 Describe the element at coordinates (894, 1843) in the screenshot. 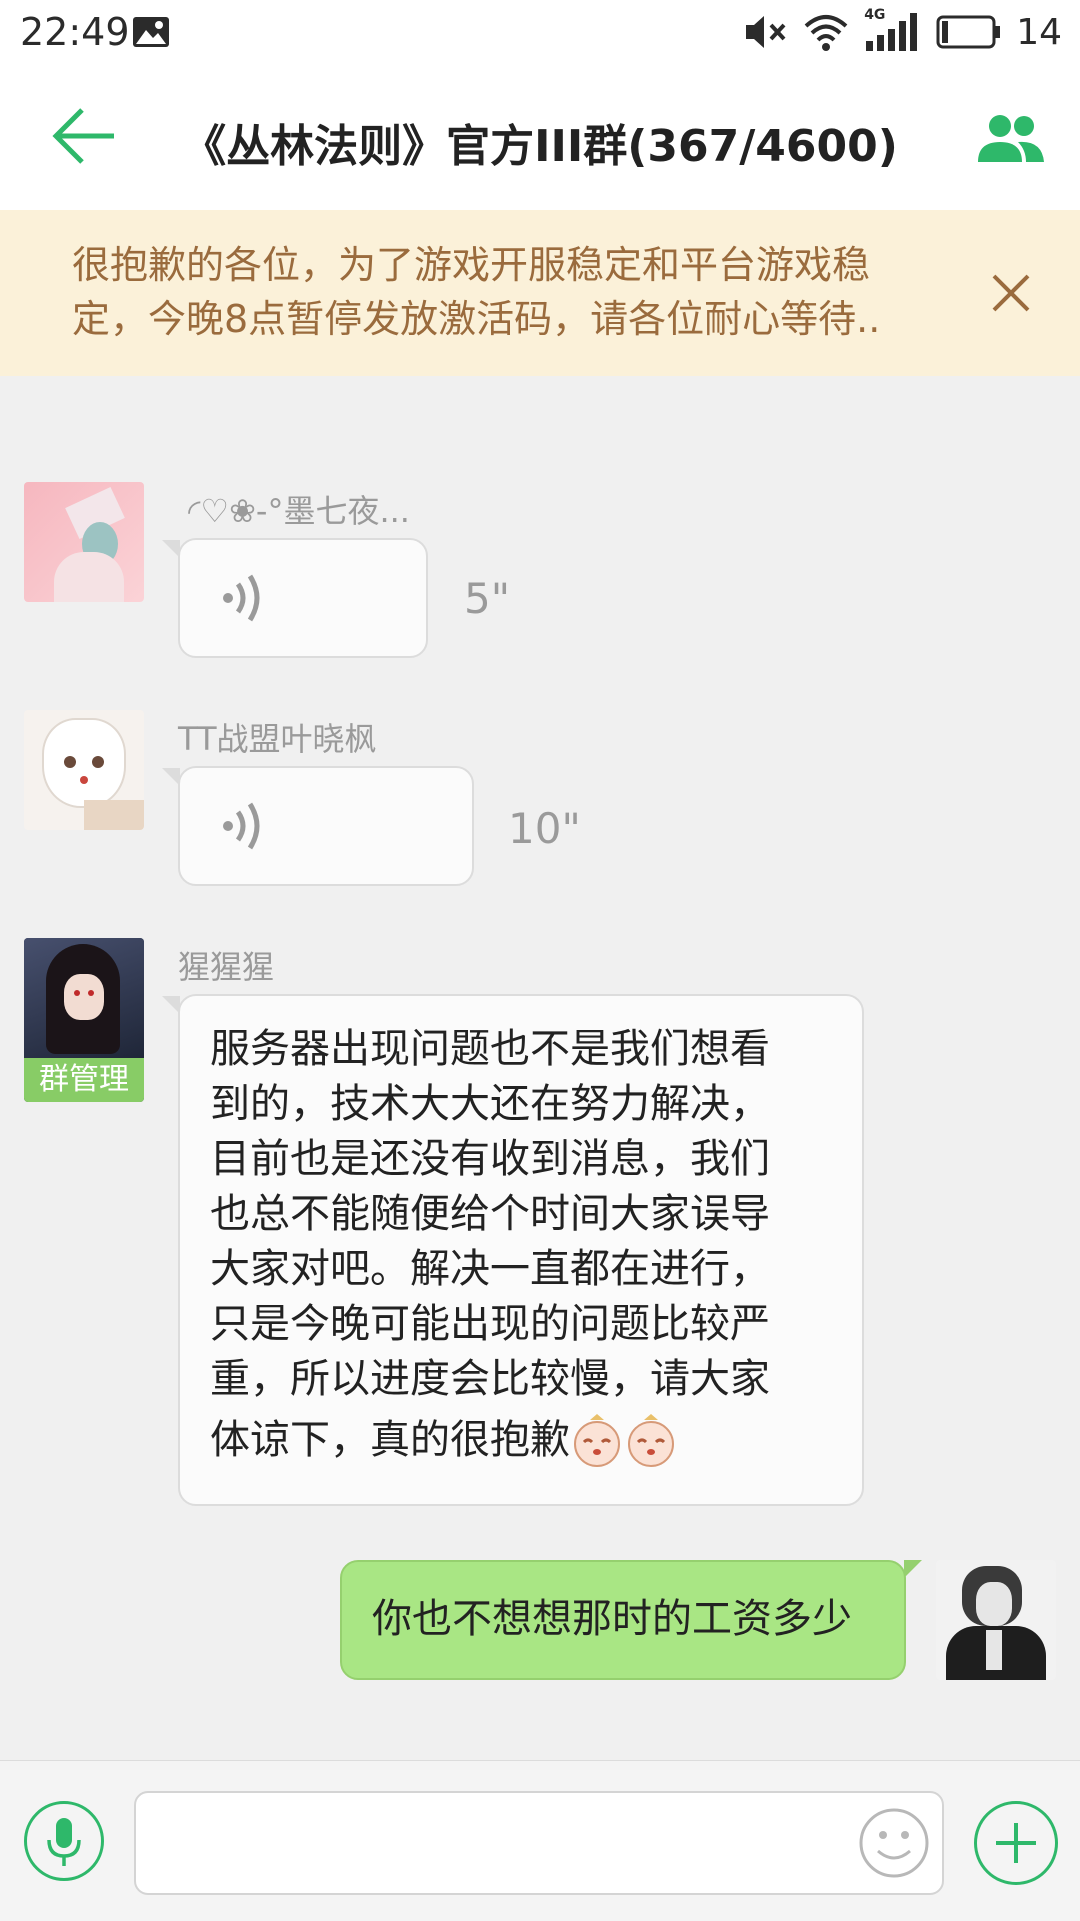

I see `smiley-icon` at that location.